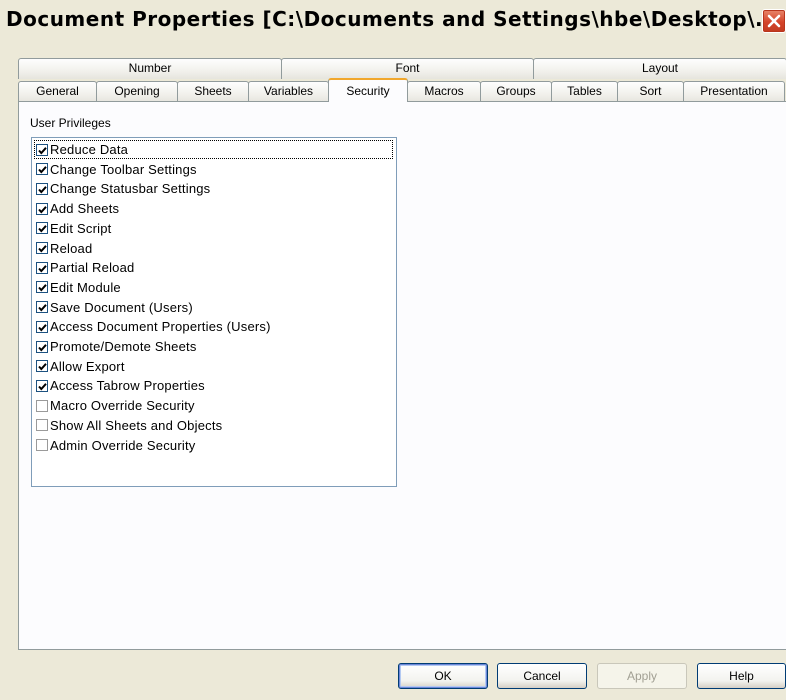  What do you see at coordinates (741, 676) in the screenshot?
I see `help-button: Help` at bounding box center [741, 676].